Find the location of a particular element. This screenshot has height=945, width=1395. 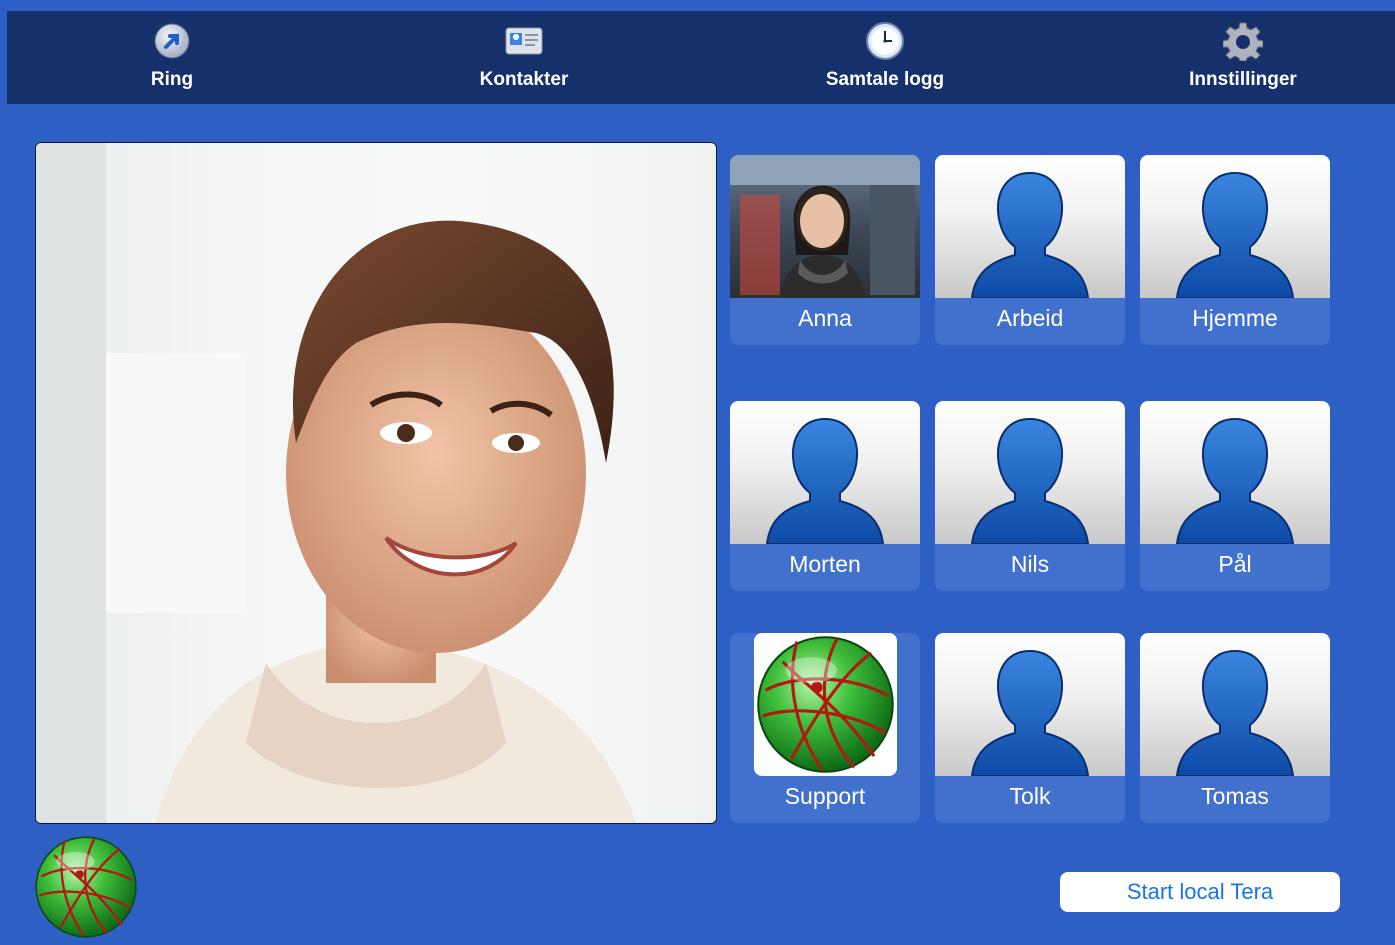

contact-name: Tolk is located at coordinates (1030, 796).